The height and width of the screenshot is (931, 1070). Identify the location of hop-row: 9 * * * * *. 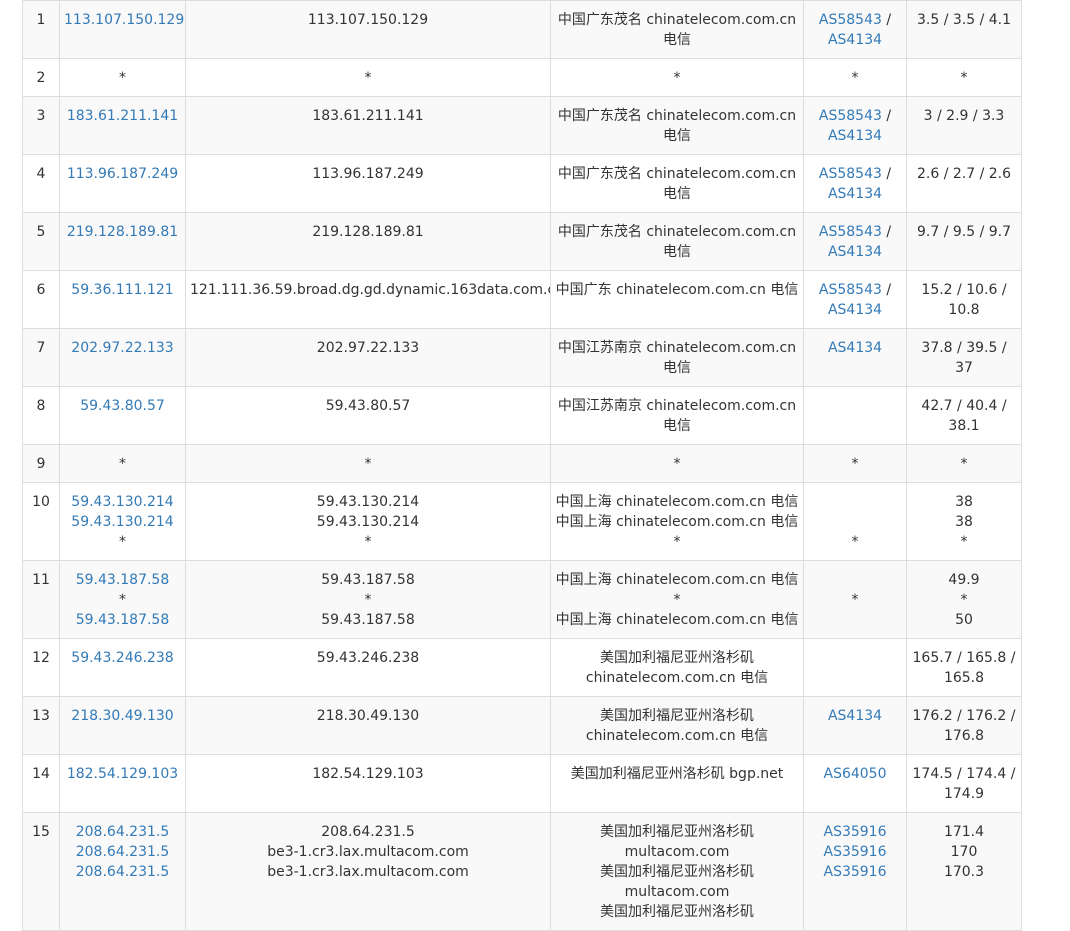
(522, 463).